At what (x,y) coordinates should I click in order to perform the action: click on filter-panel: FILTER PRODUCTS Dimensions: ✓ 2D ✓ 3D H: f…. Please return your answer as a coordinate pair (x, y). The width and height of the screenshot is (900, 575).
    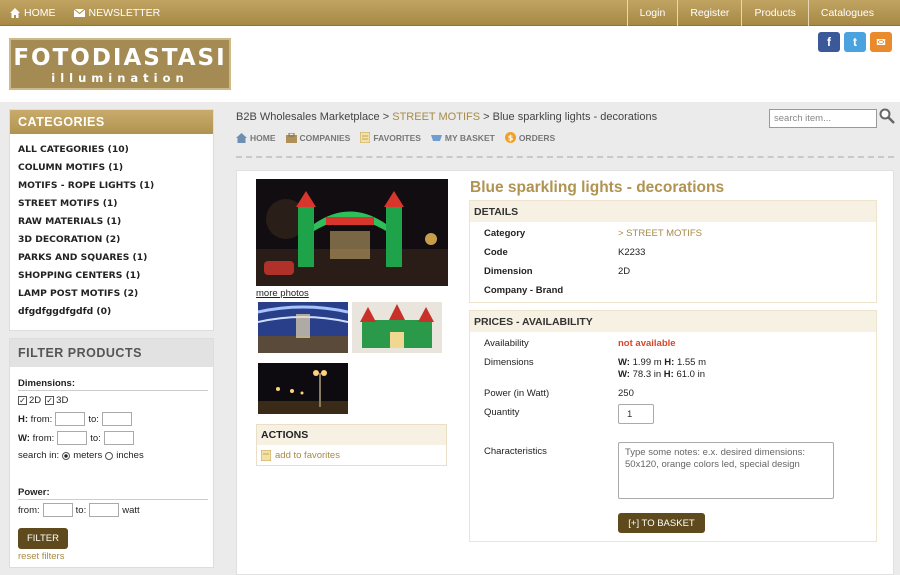
    Looking at the image, I should click on (111, 453).